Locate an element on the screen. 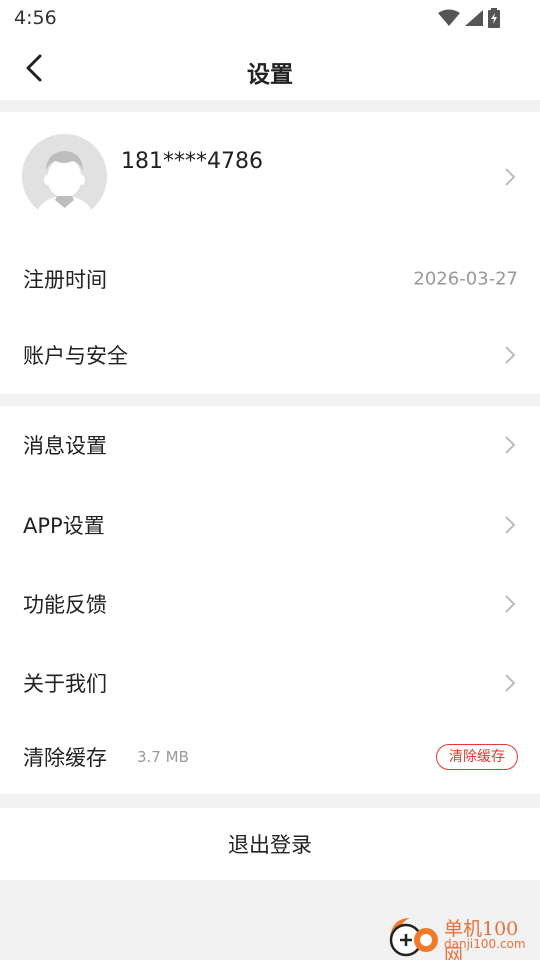  clear-cache-label: 清除缓存 is located at coordinates (65, 758).